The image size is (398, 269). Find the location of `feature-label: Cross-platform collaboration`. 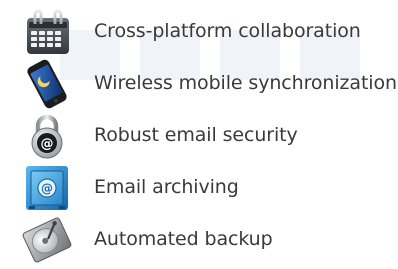

feature-label: Cross-platform collaboration is located at coordinates (227, 31).